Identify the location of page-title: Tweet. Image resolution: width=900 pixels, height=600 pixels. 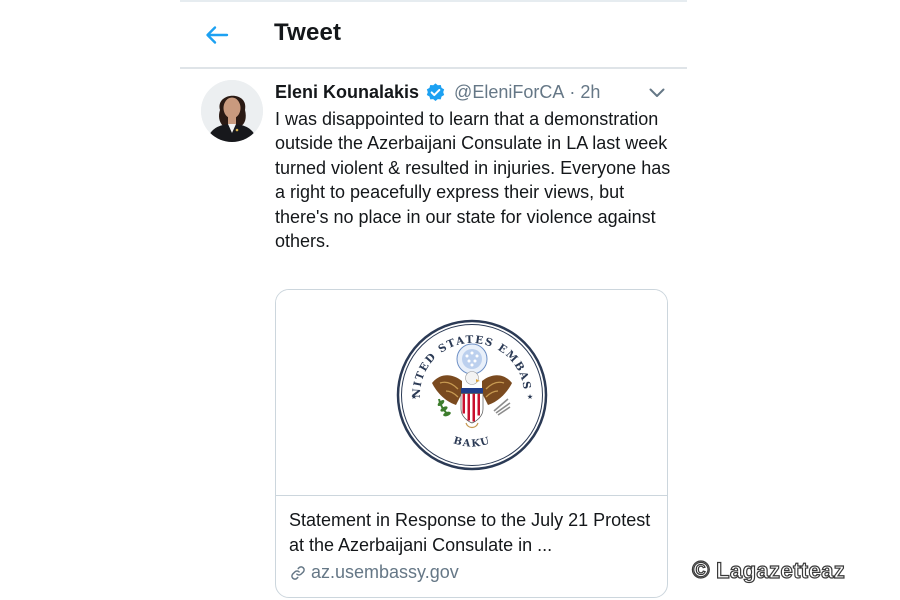
(308, 32).